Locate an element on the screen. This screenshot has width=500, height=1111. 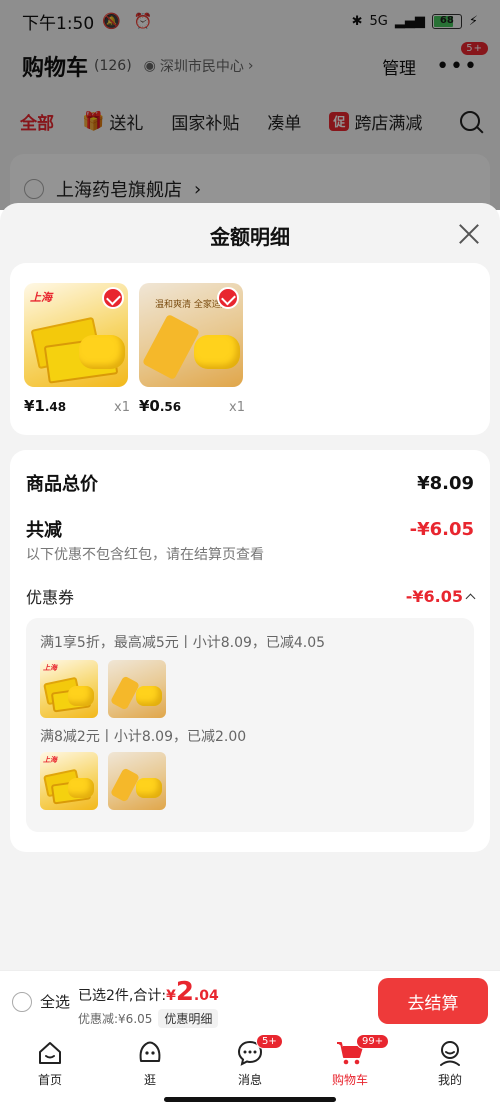
checkout-button: 去结算 is located at coordinates (433, 1001).